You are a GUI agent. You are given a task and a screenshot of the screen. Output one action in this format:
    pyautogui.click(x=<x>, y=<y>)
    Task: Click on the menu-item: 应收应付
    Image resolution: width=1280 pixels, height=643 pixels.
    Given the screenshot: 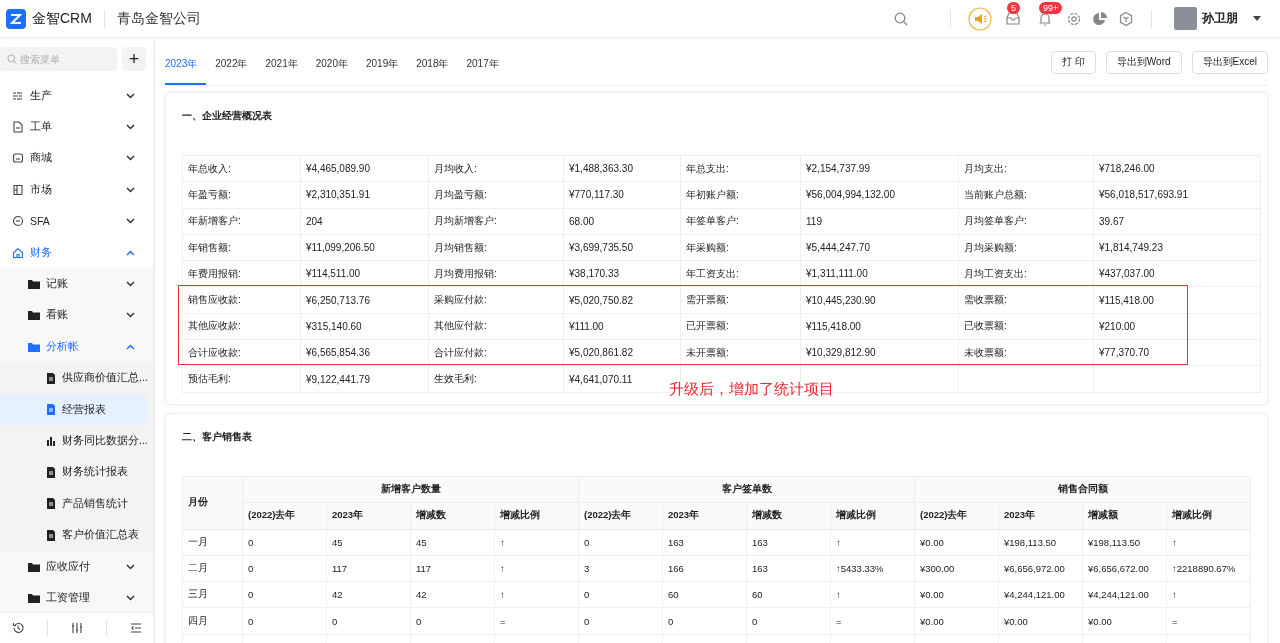 What is the action you would take?
    pyautogui.click(x=76, y=566)
    